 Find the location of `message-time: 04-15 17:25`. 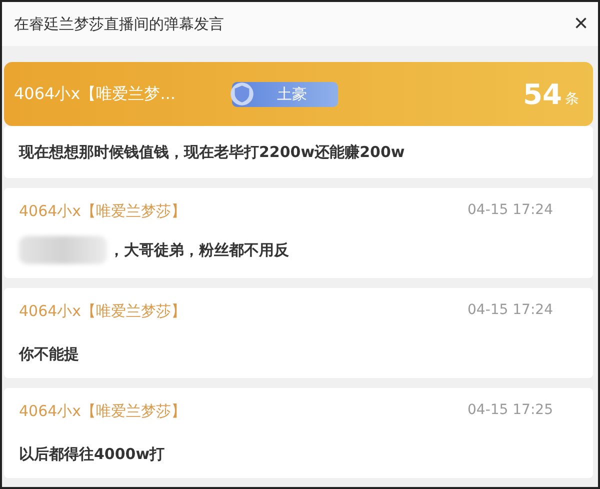

message-time: 04-15 17:25 is located at coordinates (510, 411).